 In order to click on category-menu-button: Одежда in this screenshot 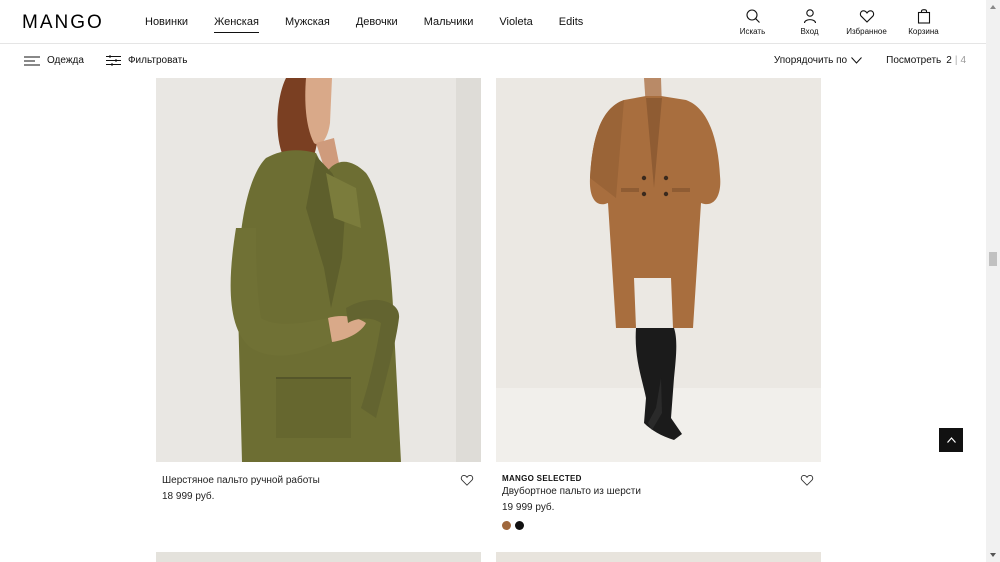, I will do `click(54, 60)`.